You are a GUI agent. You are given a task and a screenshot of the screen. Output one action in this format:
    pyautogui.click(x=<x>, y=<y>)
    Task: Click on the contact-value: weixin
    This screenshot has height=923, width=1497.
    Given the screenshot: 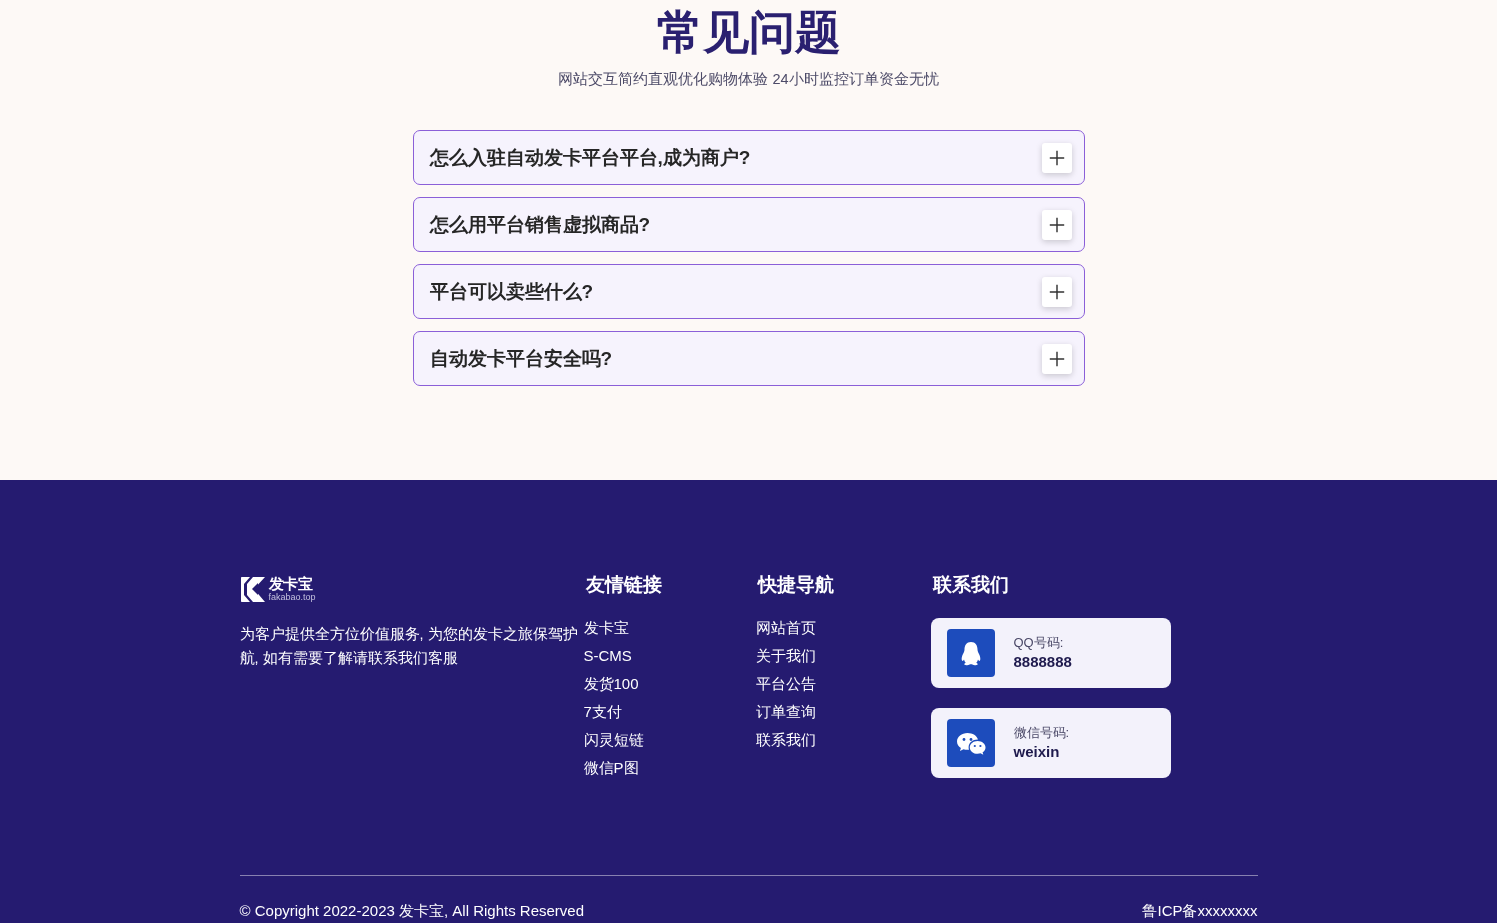 What is the action you would take?
    pyautogui.click(x=1037, y=752)
    